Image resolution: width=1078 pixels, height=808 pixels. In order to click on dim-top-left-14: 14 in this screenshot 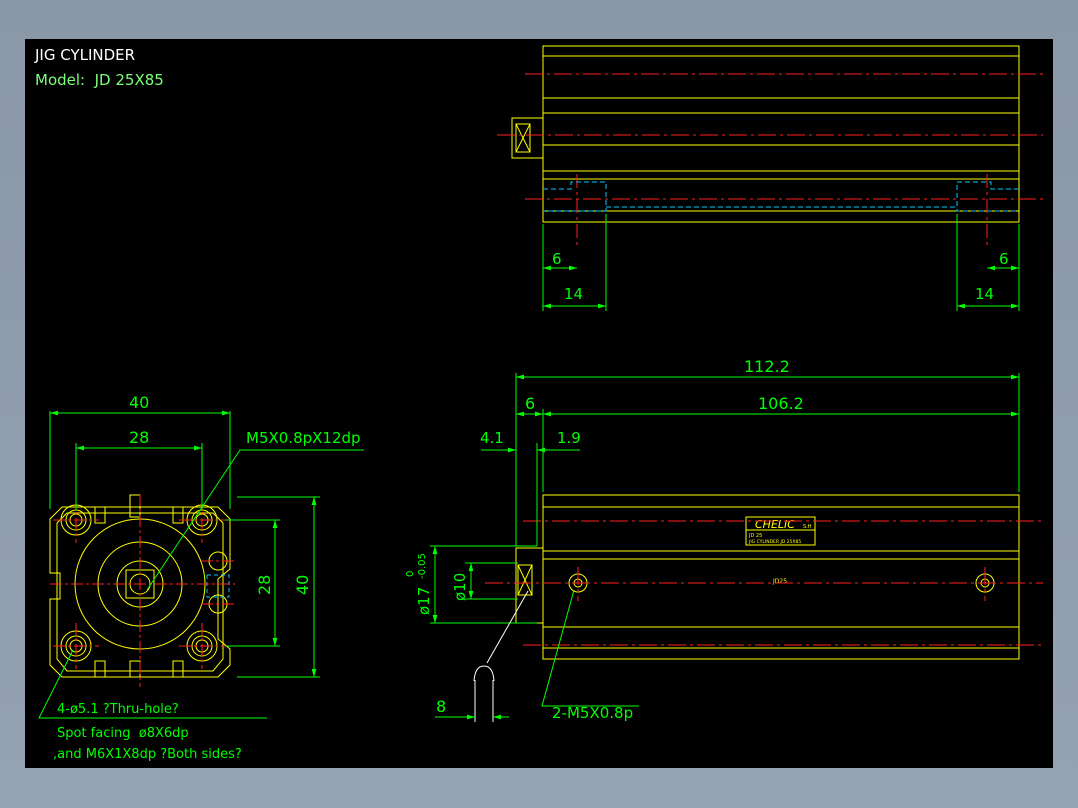, I will do `click(573, 294)`.